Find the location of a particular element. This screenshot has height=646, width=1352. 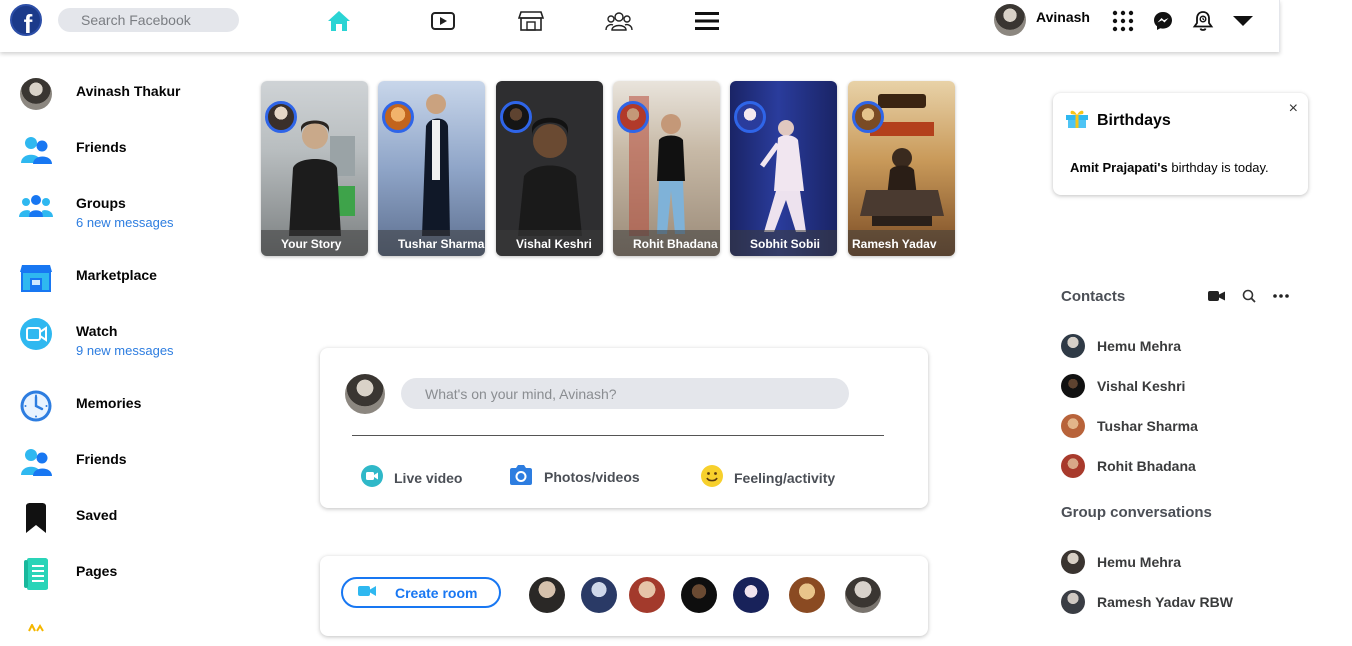

post-input is located at coordinates (625, 393).